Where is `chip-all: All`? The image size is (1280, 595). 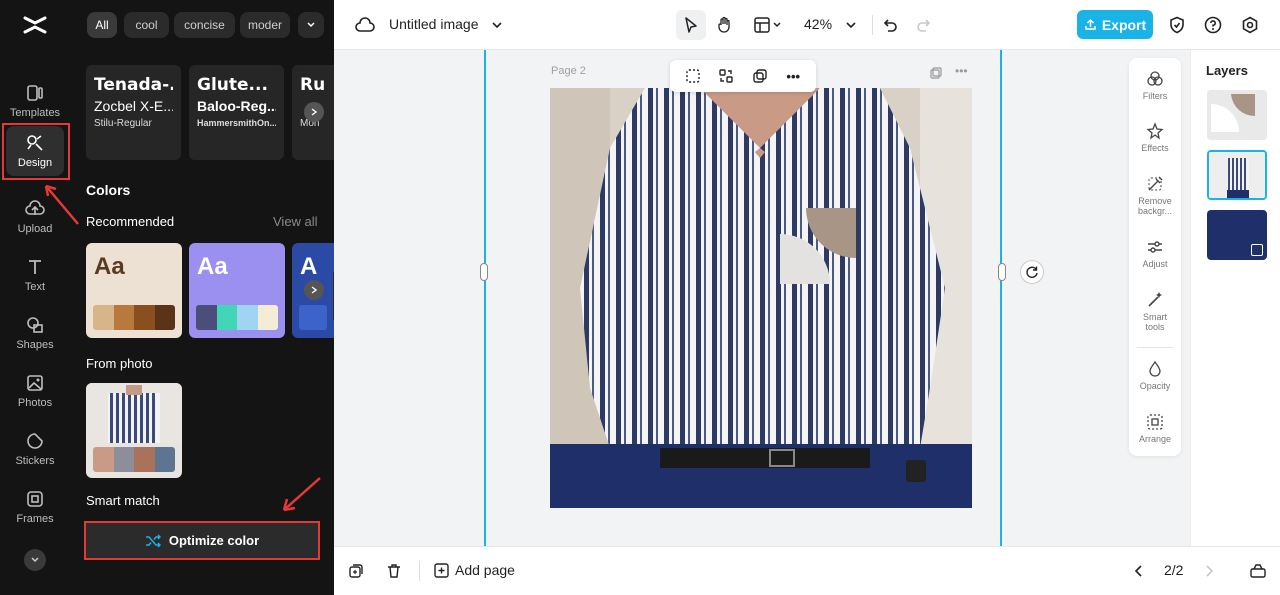
chip-all: All is located at coordinates (102, 25).